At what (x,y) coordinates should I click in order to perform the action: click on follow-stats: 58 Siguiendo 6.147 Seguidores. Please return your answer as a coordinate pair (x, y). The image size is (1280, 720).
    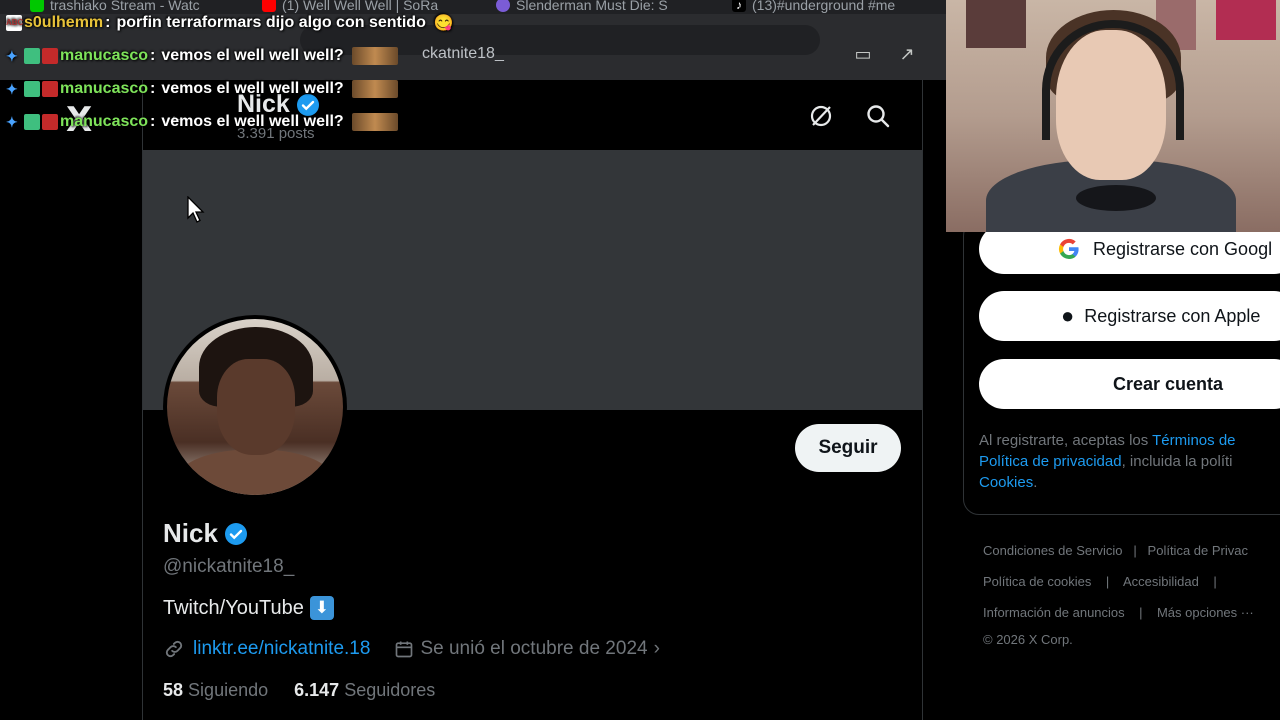
    Looking at the image, I should click on (299, 690).